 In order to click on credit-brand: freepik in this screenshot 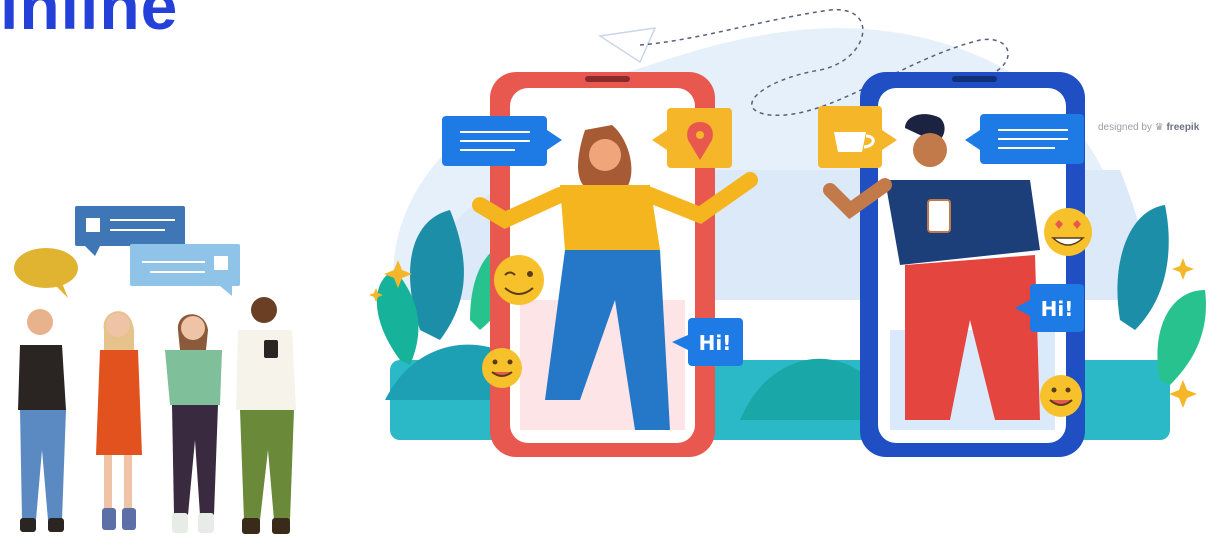, I will do `click(1183, 127)`.